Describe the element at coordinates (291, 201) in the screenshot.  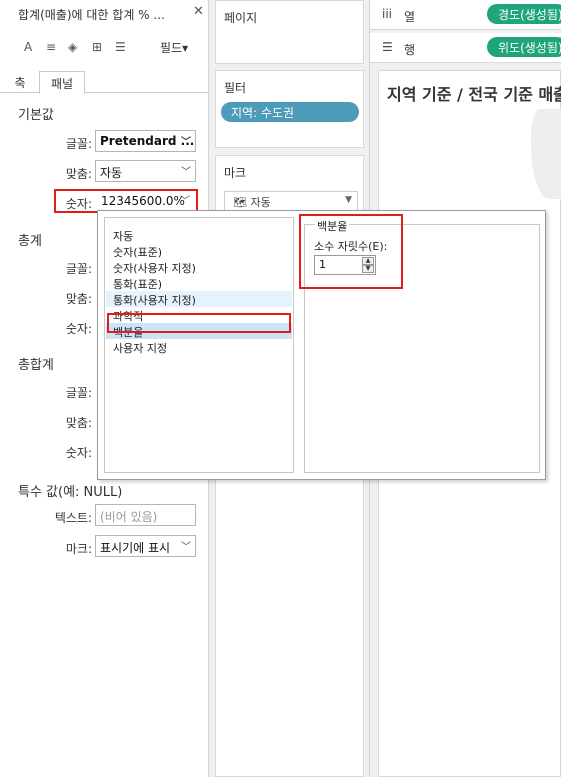
I see `marks-type-dropdown: 🗺 자동 ▼` at that location.